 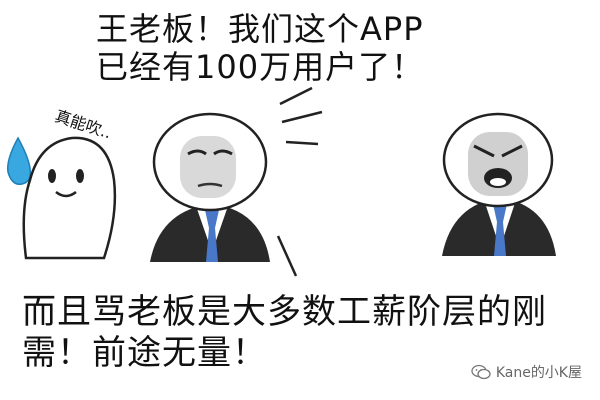 What do you see at coordinates (144, 353) in the screenshot?
I see `bottom-caption-line-2: 需！前途无量！` at bounding box center [144, 353].